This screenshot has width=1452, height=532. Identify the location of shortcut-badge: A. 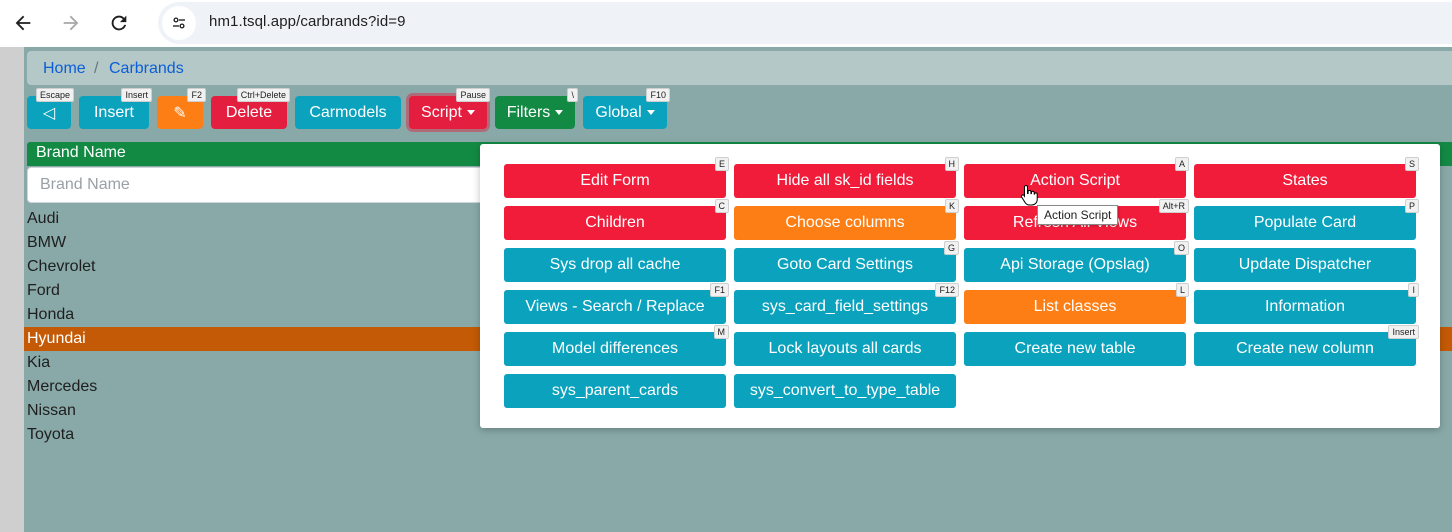
(1181, 164).